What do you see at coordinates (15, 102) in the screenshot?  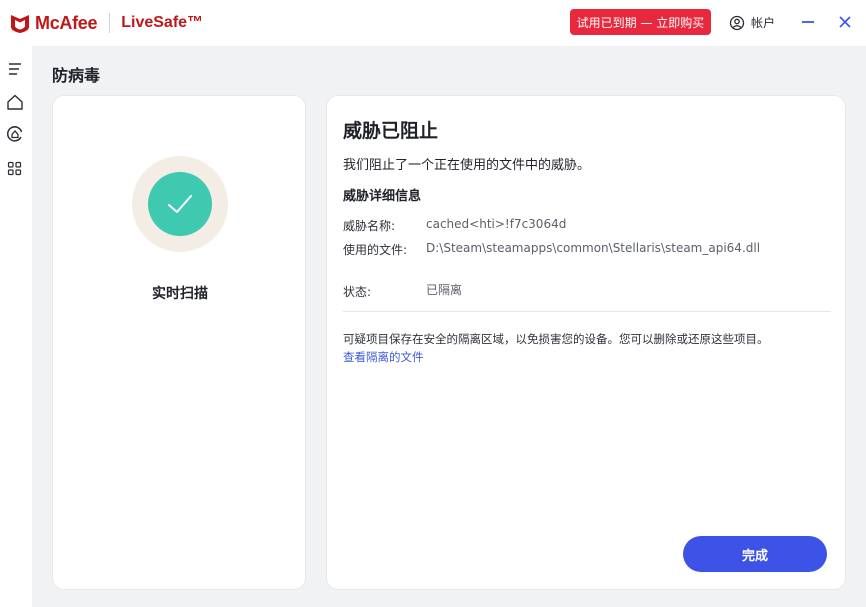 I see `home-icon` at bounding box center [15, 102].